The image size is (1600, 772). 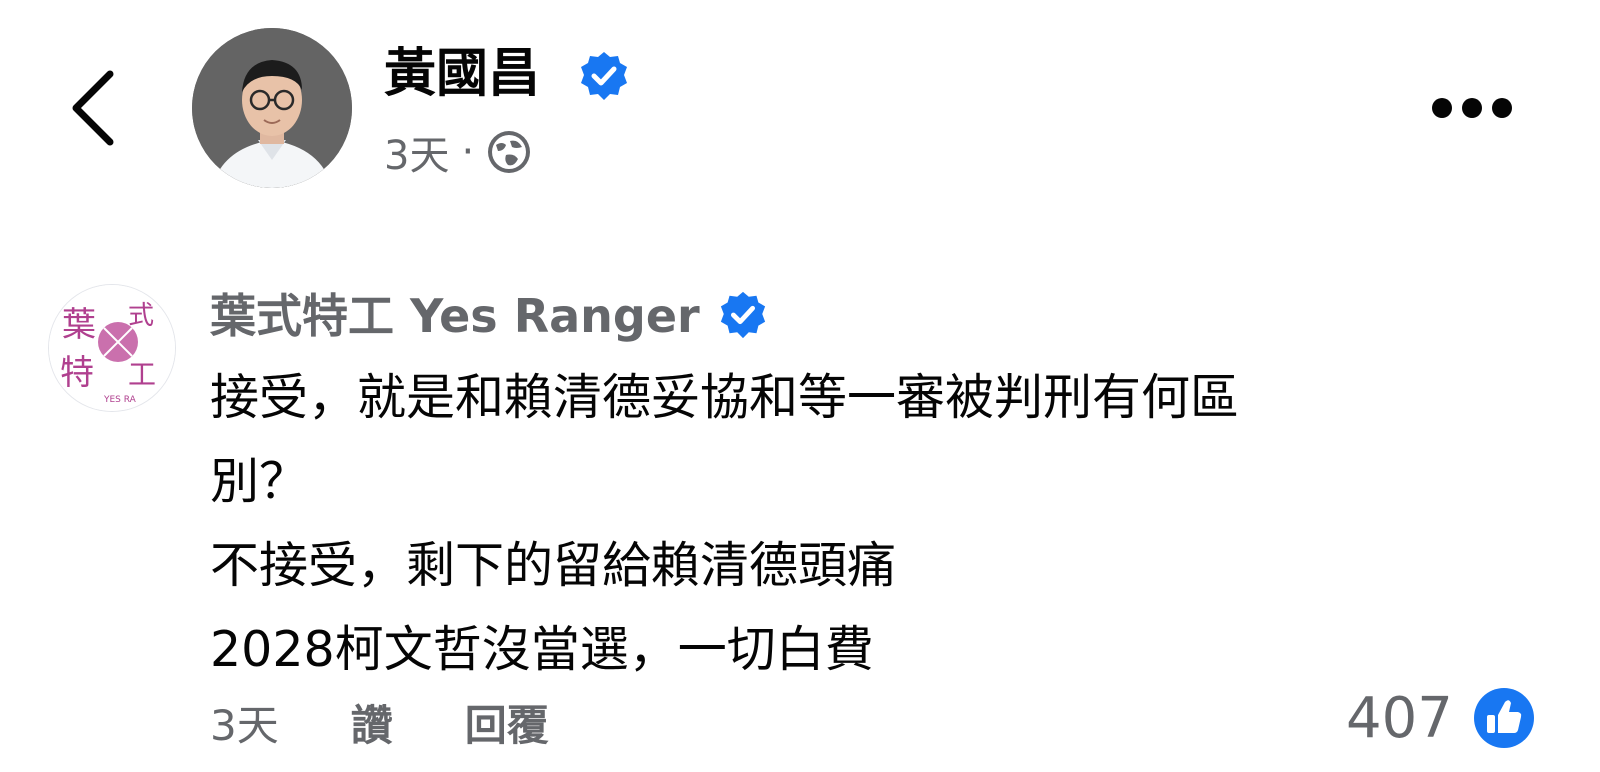 What do you see at coordinates (416, 152) in the screenshot?
I see `post-time: 3天` at bounding box center [416, 152].